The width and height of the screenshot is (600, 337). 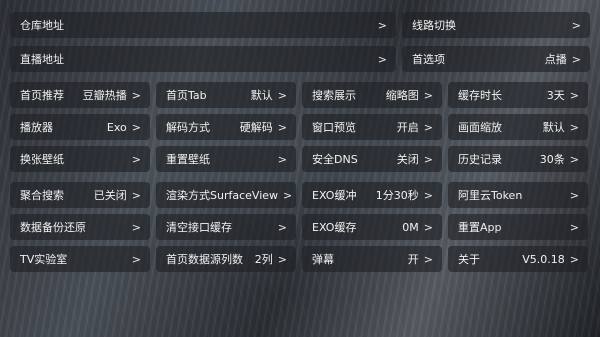 What do you see at coordinates (80, 159) in the screenshot?
I see `setting-change-wallpaper: 换张壁纸 >` at bounding box center [80, 159].